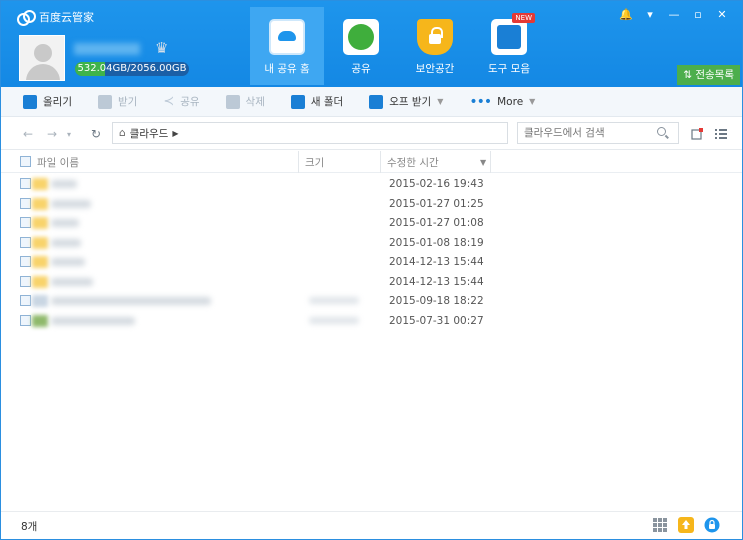 This screenshot has width=743, height=540. I want to click on nav-tools-label: 도구 모음, so click(509, 69).